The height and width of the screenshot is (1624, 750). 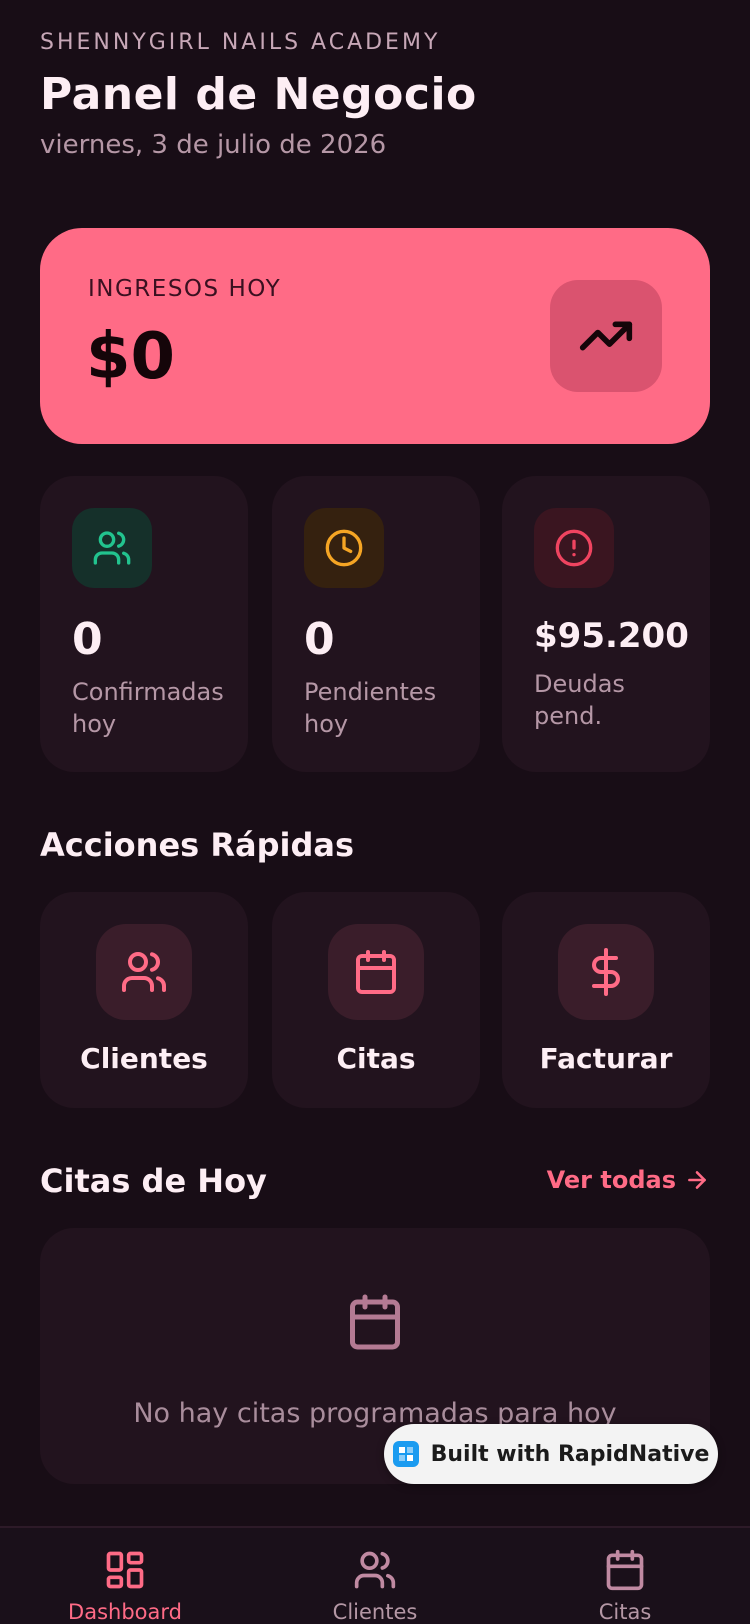 What do you see at coordinates (375, 1612) in the screenshot?
I see `nav-label: Clientes` at bounding box center [375, 1612].